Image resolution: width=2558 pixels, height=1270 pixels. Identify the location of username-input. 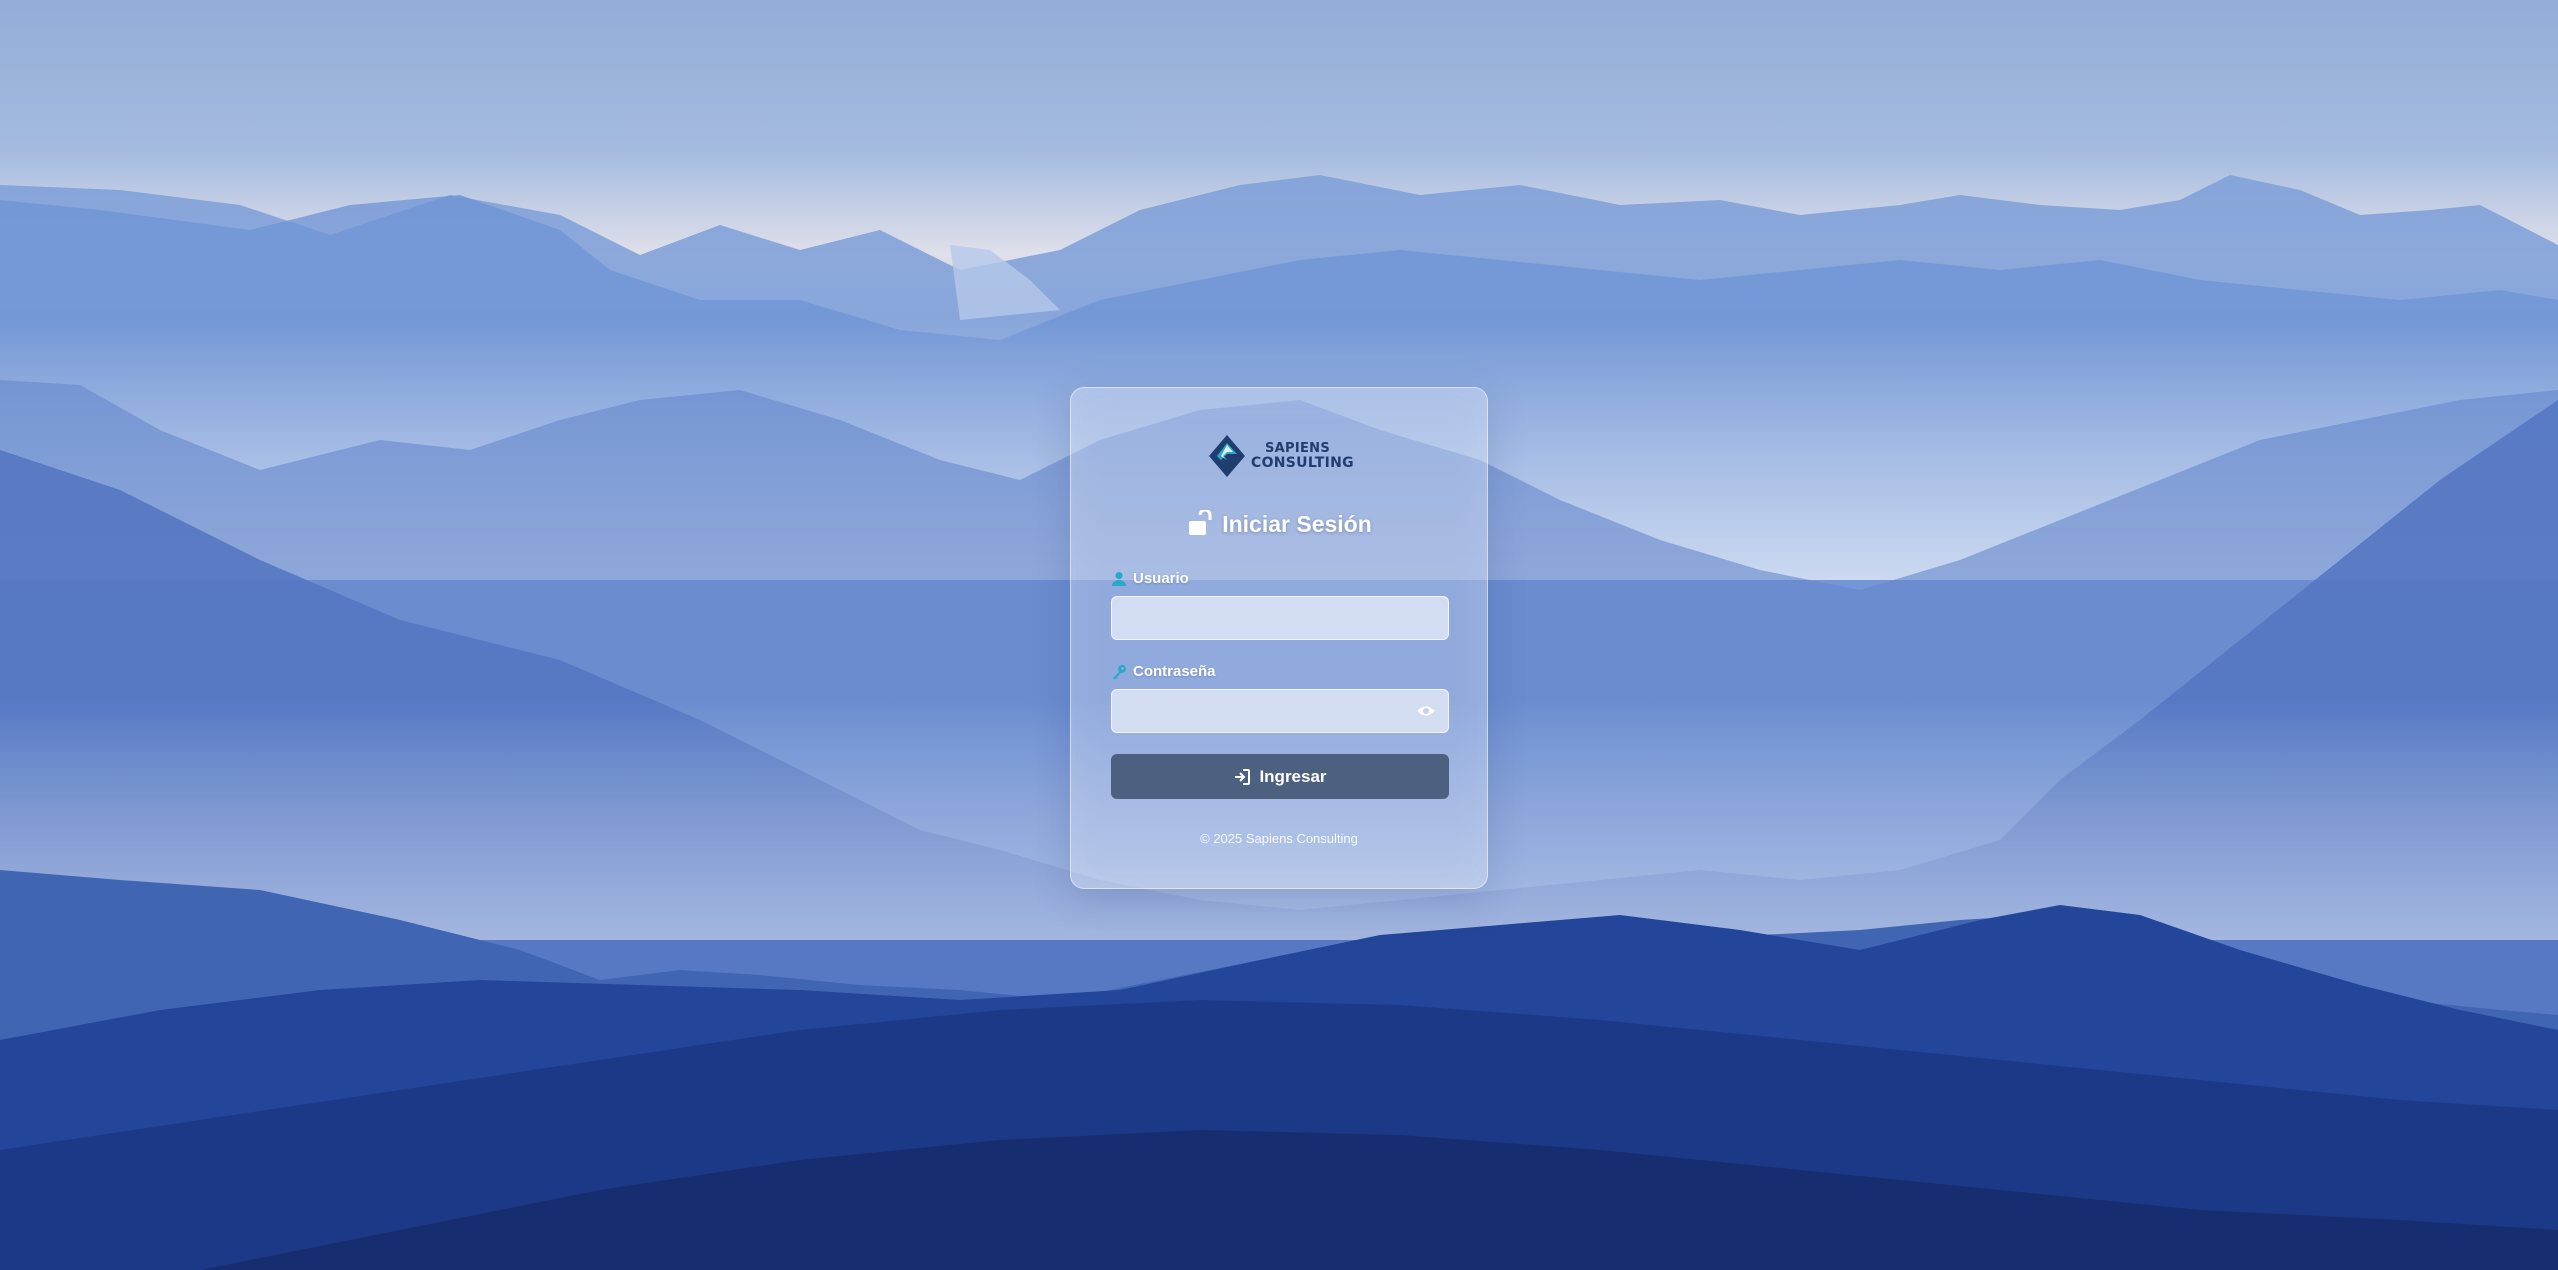
(1280, 618).